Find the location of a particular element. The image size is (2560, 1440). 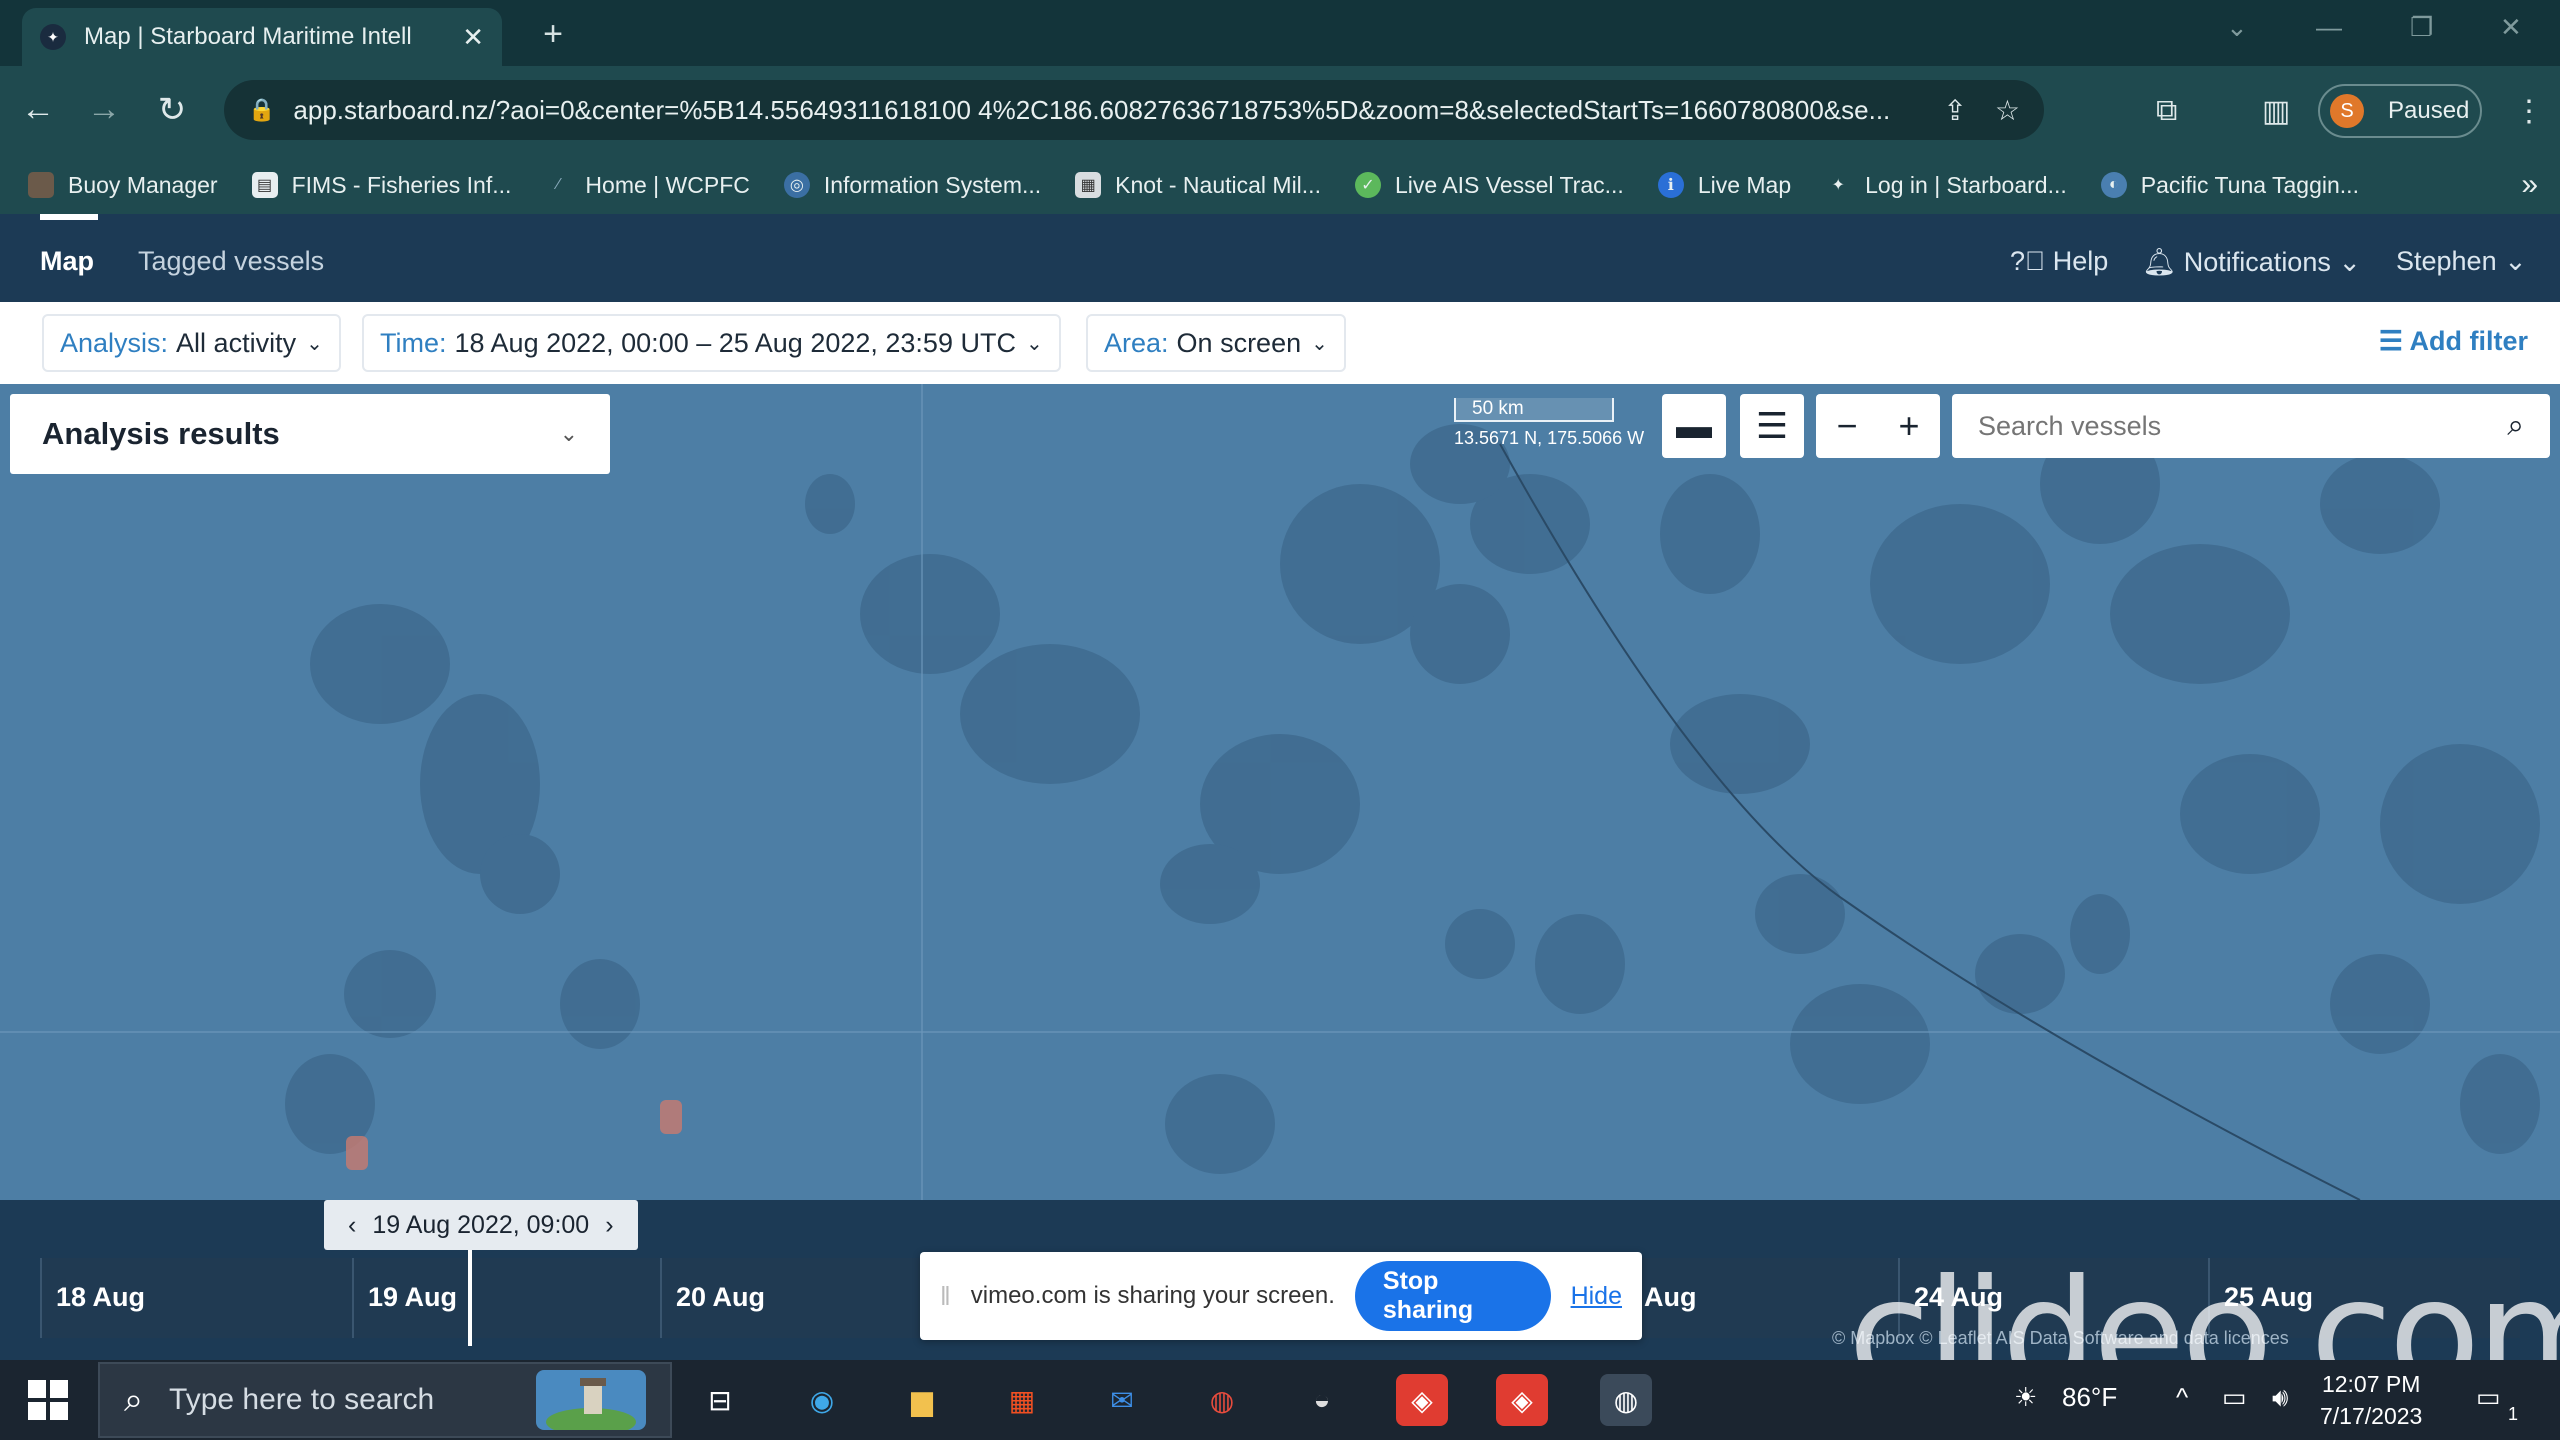

bookmark-item: ⁄ Home | WCPFC is located at coordinates (647, 185).